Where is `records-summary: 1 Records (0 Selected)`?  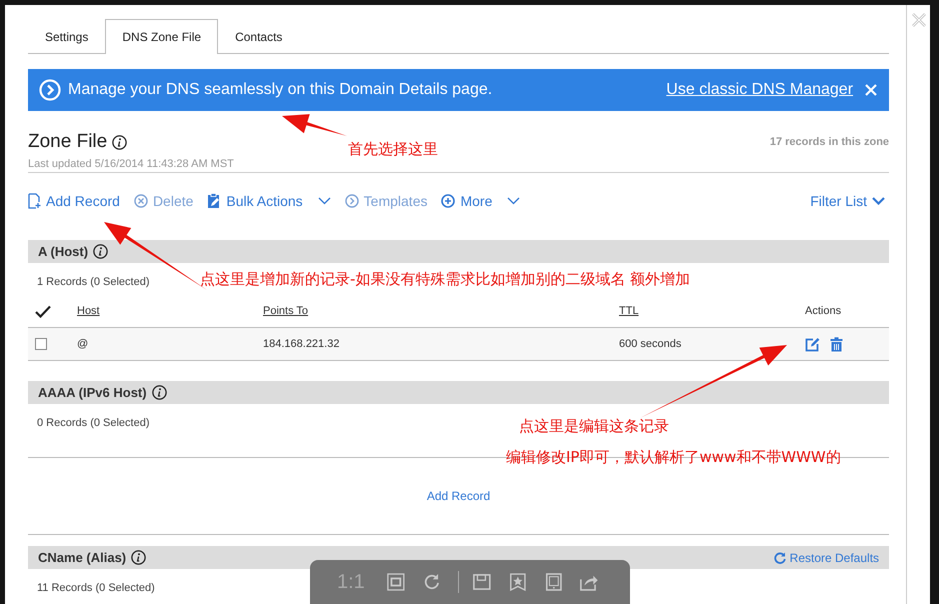
records-summary: 1 Records (0 Selected) is located at coordinates (93, 282).